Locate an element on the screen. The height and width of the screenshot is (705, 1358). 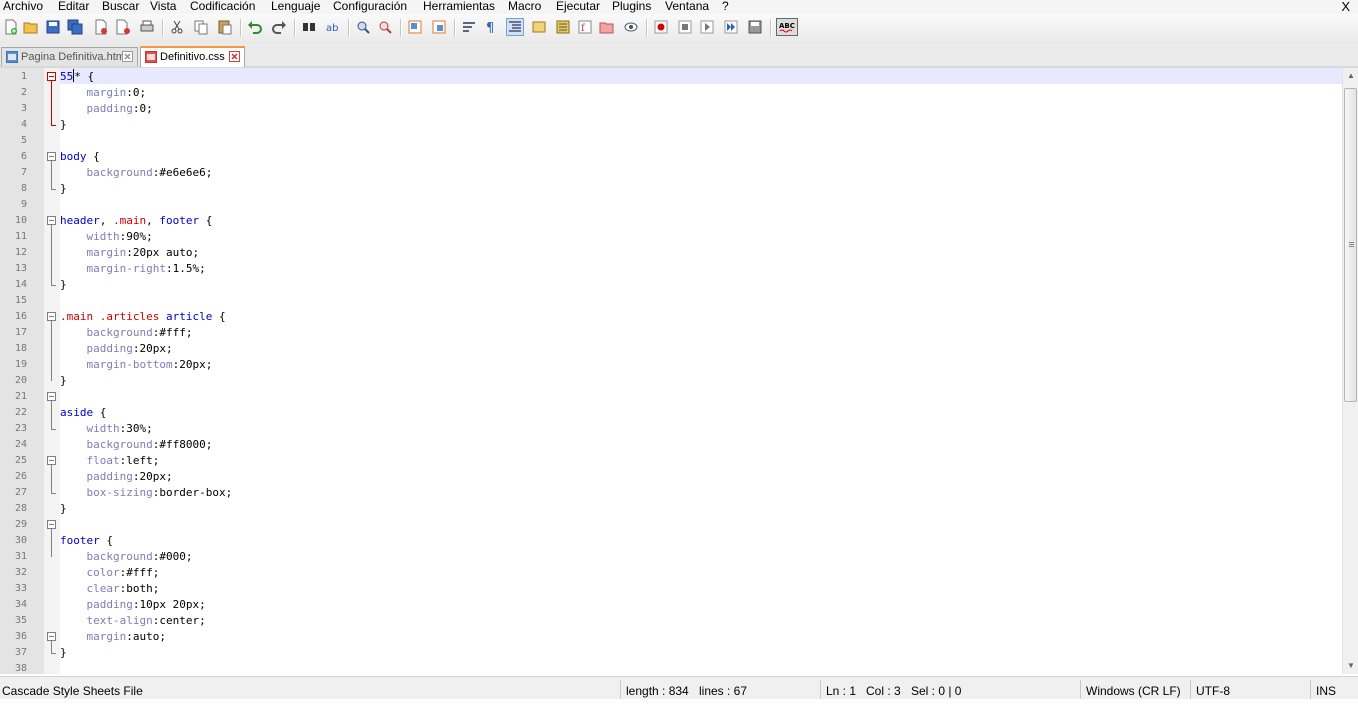
eol-format-label: Windows (CR LF) is located at coordinates (1133, 691).